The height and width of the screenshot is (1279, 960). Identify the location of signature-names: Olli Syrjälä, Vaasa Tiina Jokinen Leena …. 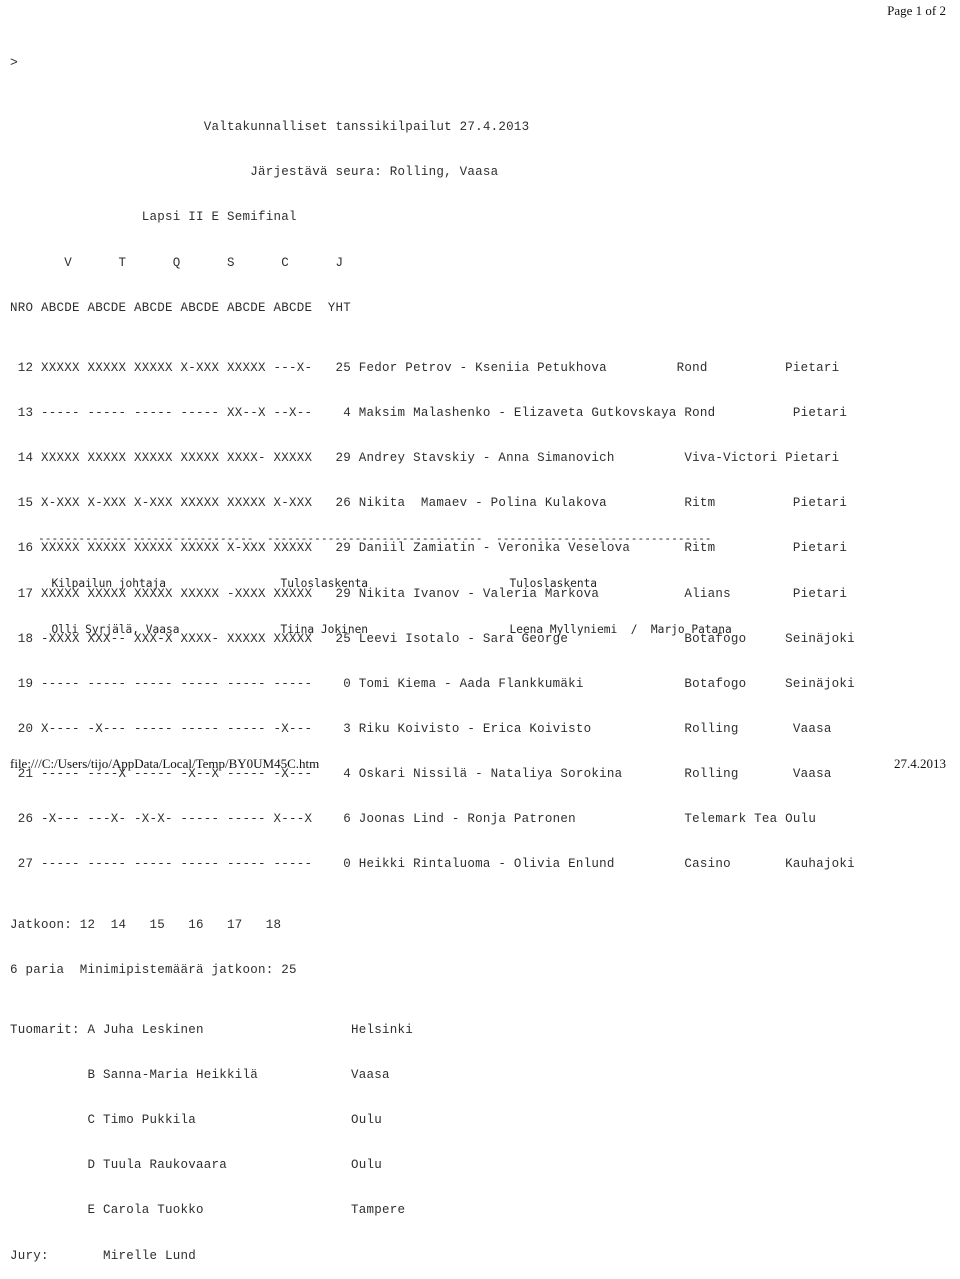
(385, 630).